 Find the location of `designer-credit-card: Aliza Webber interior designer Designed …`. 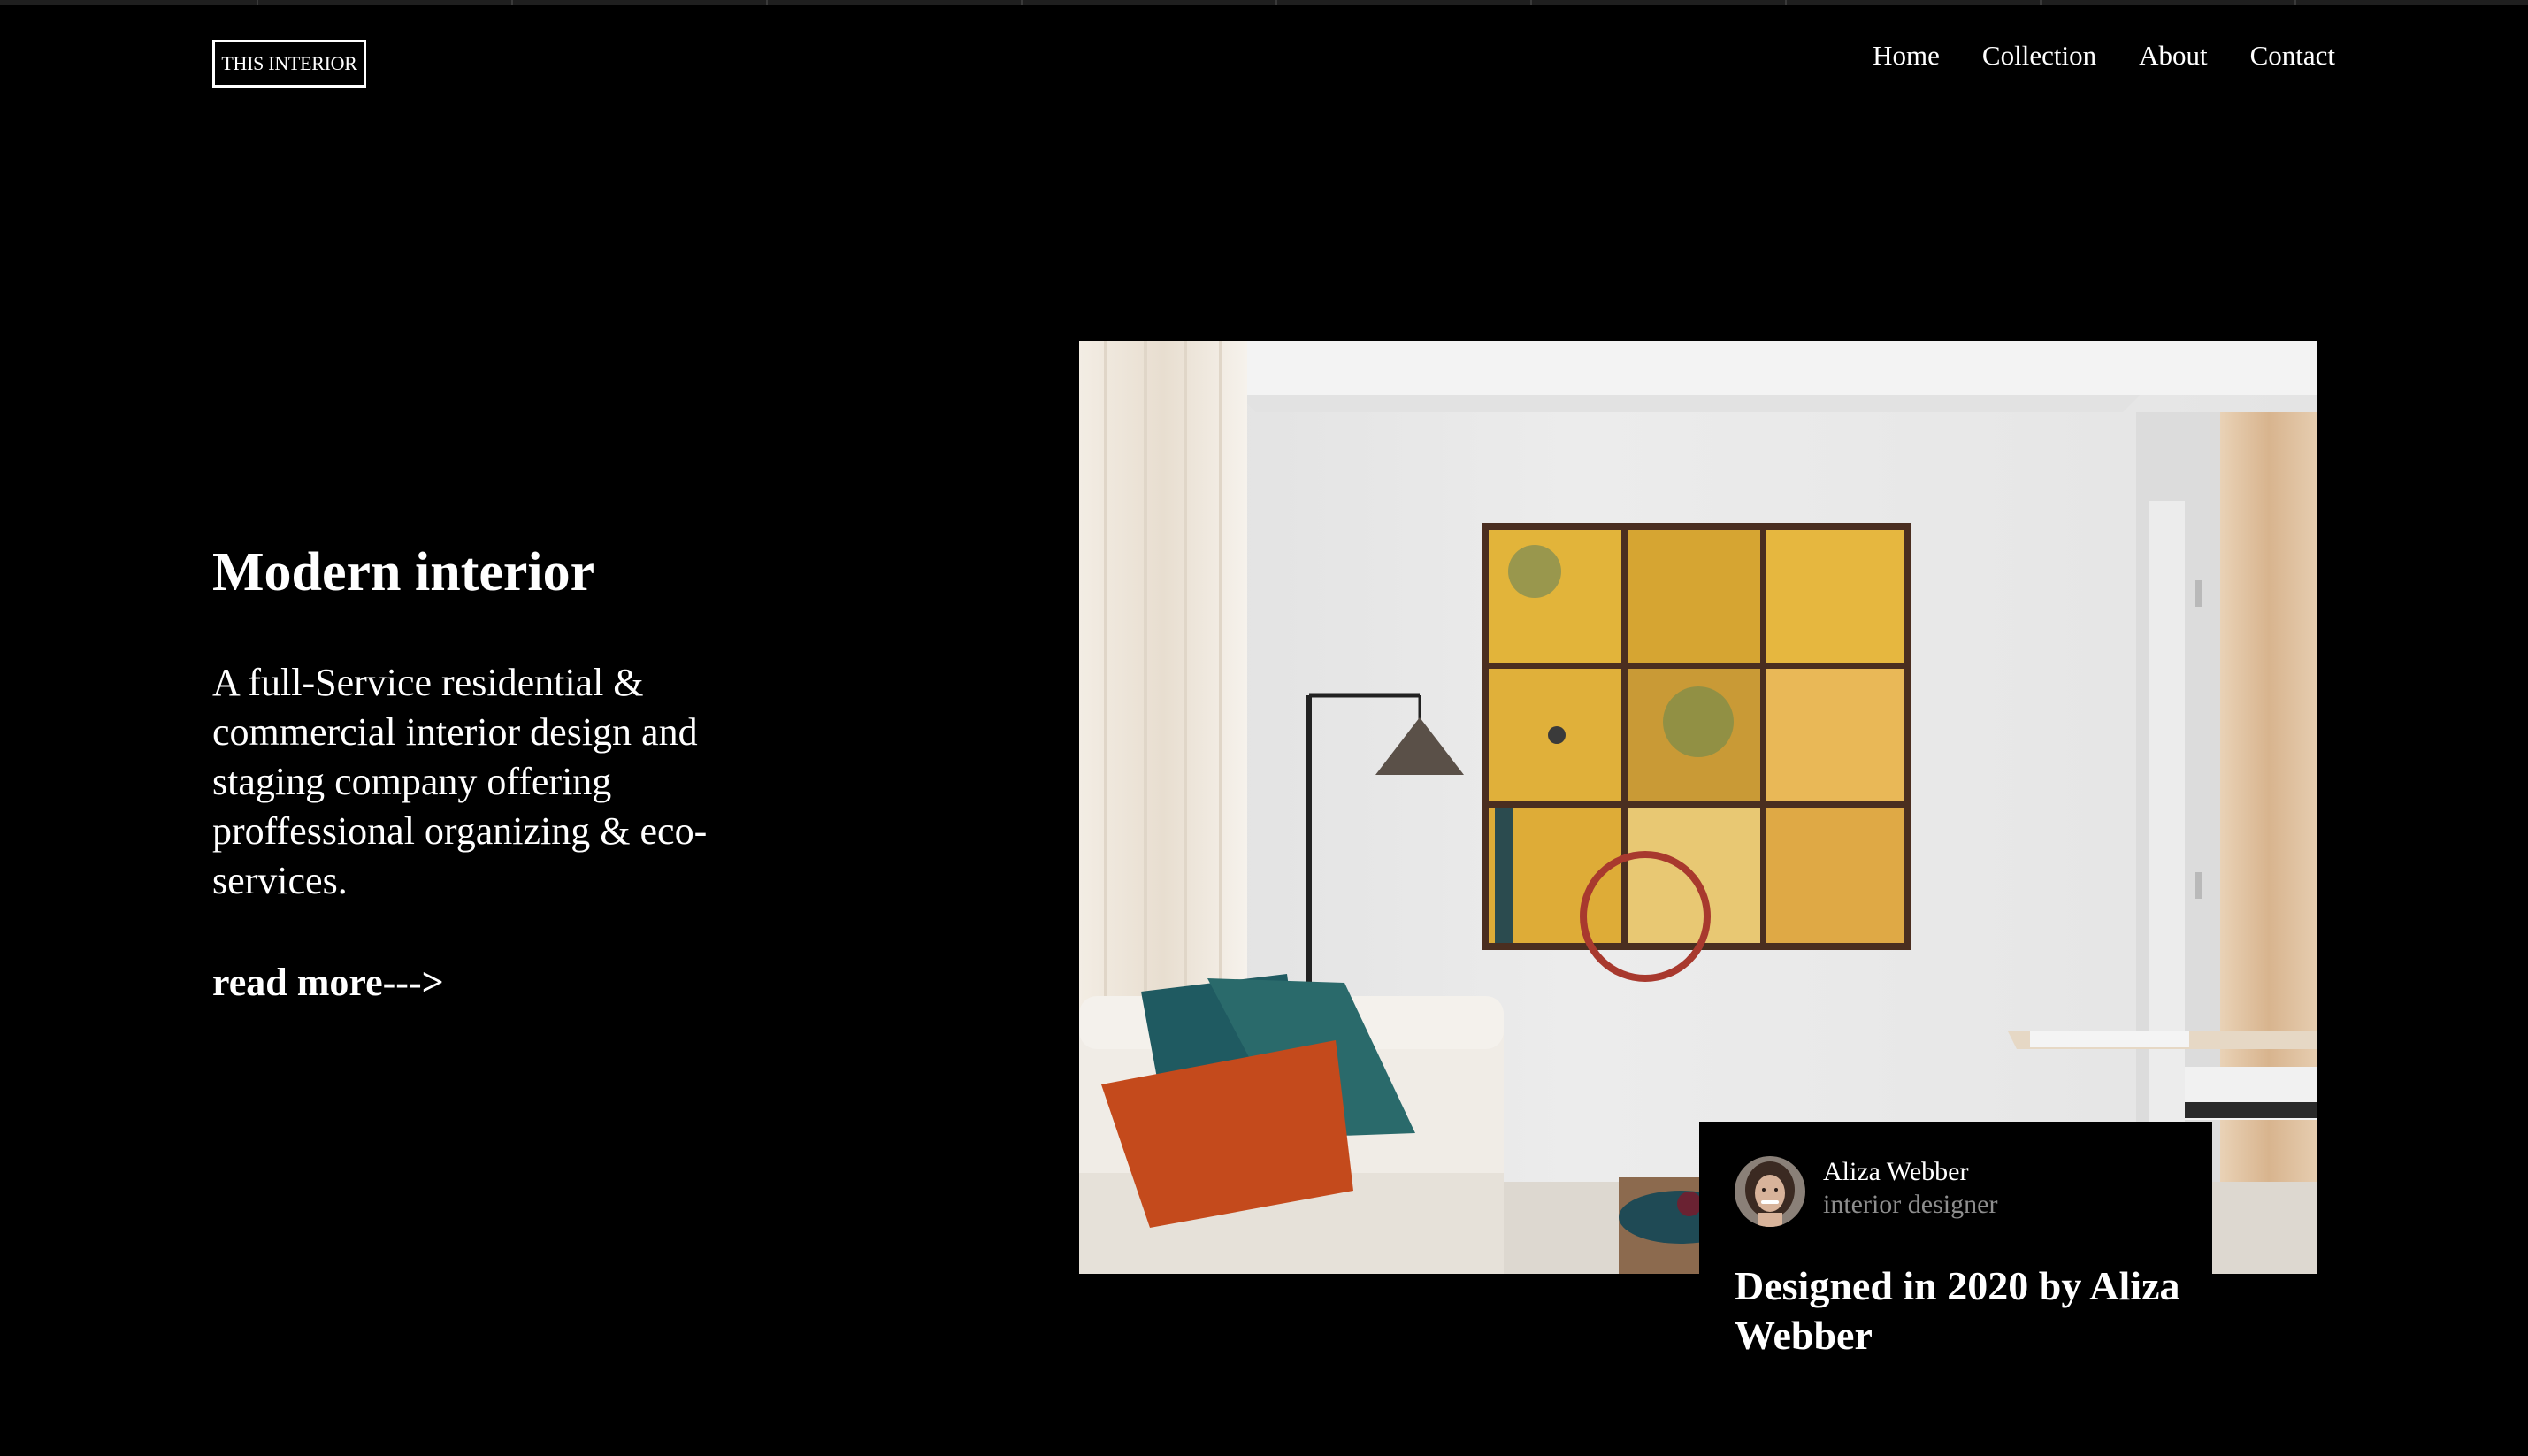

designer-credit-card: Aliza Webber interior designer Designed … is located at coordinates (1955, 1254).